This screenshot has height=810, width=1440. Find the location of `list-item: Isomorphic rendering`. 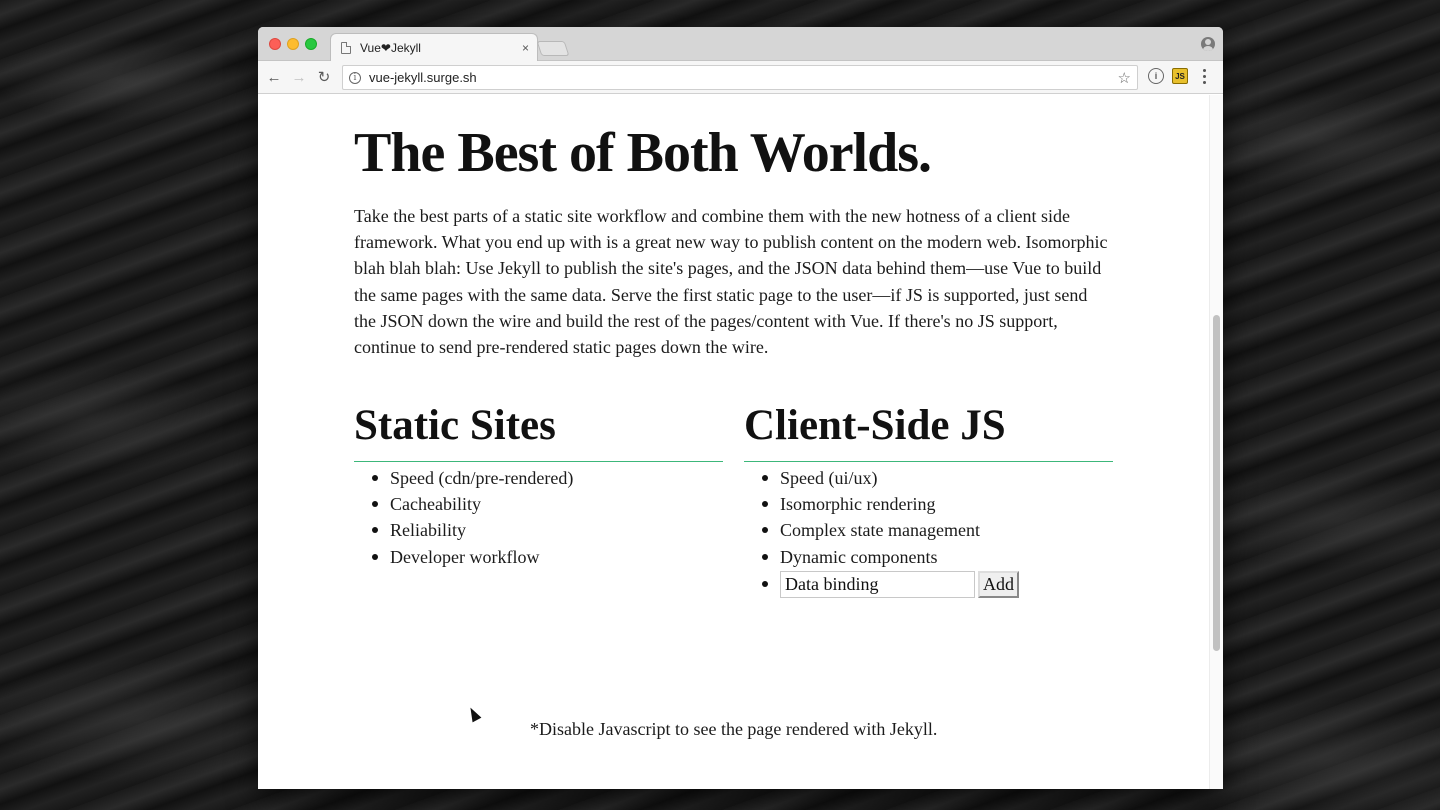

list-item: Isomorphic rendering is located at coordinates (928, 504).